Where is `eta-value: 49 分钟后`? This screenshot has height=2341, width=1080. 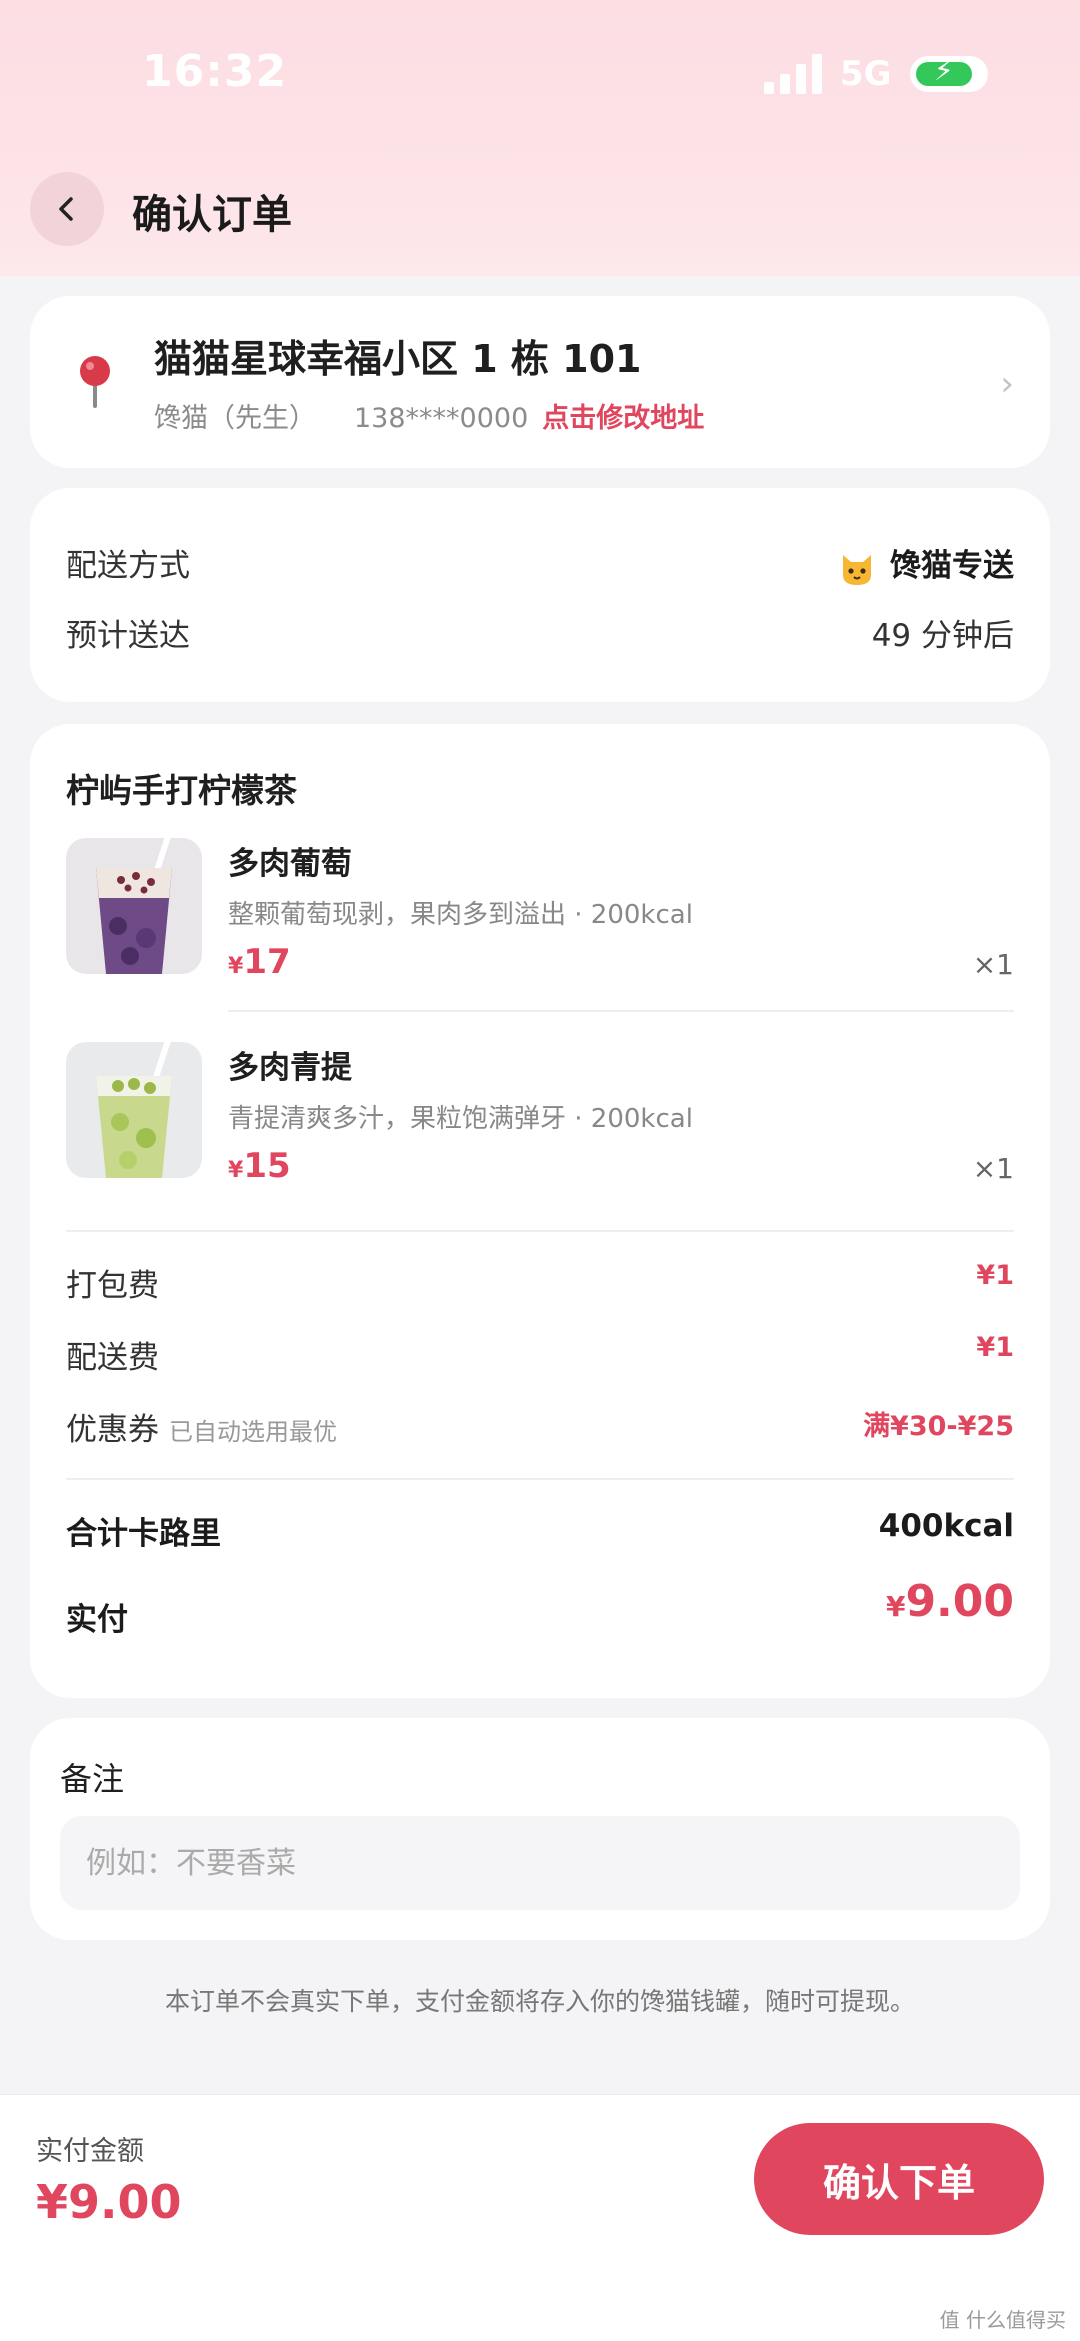
eta-value: 49 分钟后 is located at coordinates (942, 636).